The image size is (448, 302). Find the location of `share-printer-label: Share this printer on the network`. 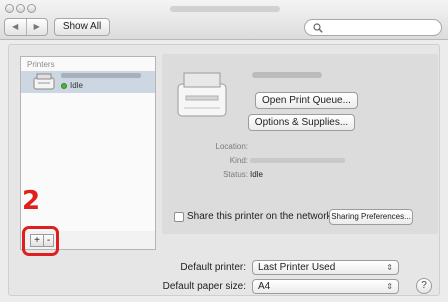

share-printer-label: Share this printer on the network is located at coordinates (259, 216).